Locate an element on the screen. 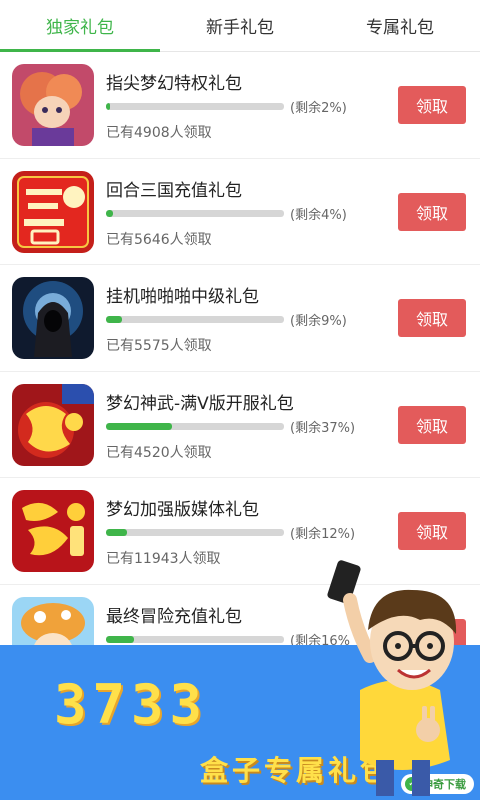 The height and width of the screenshot is (800, 480). claimed-count: 已有4520人领取 is located at coordinates (159, 452).